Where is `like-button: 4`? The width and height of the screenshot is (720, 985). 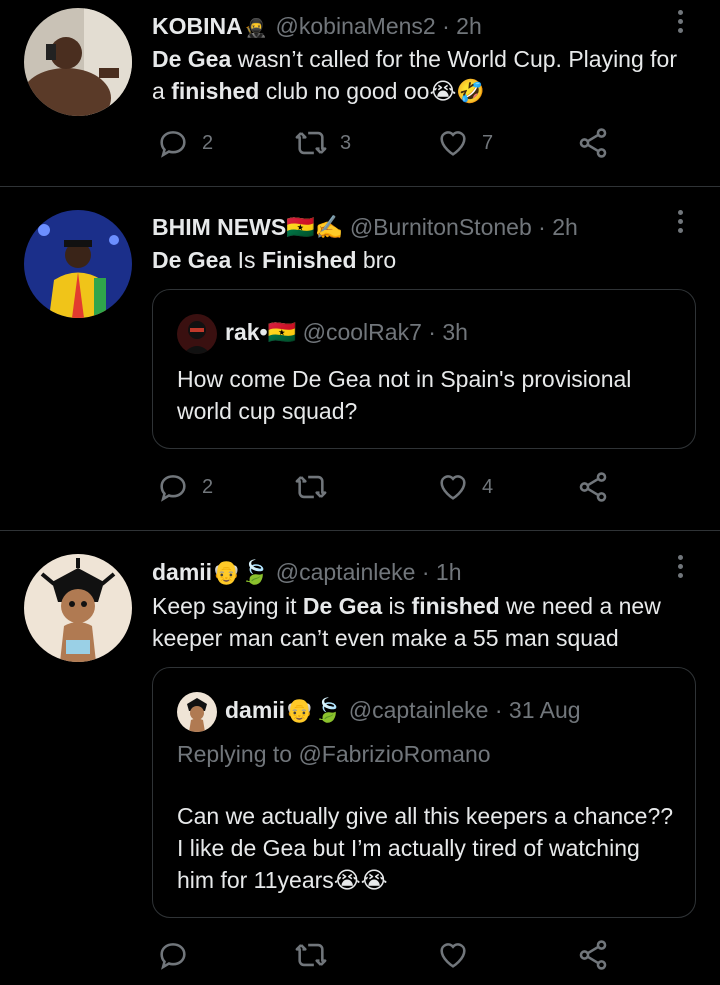
like-button: 4 is located at coordinates (464, 487).